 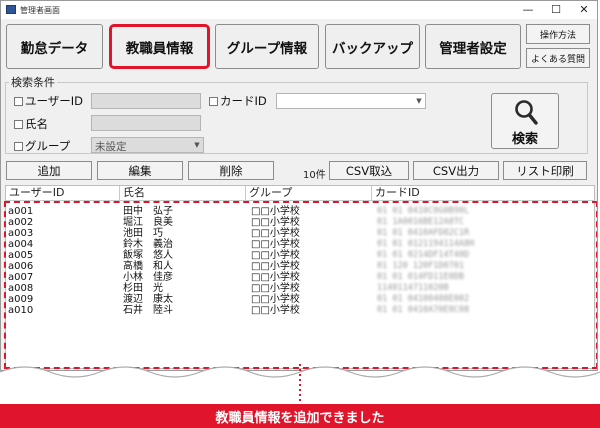 What do you see at coordinates (21, 211) in the screenshot?
I see `cell-user-id: a001` at bounding box center [21, 211].